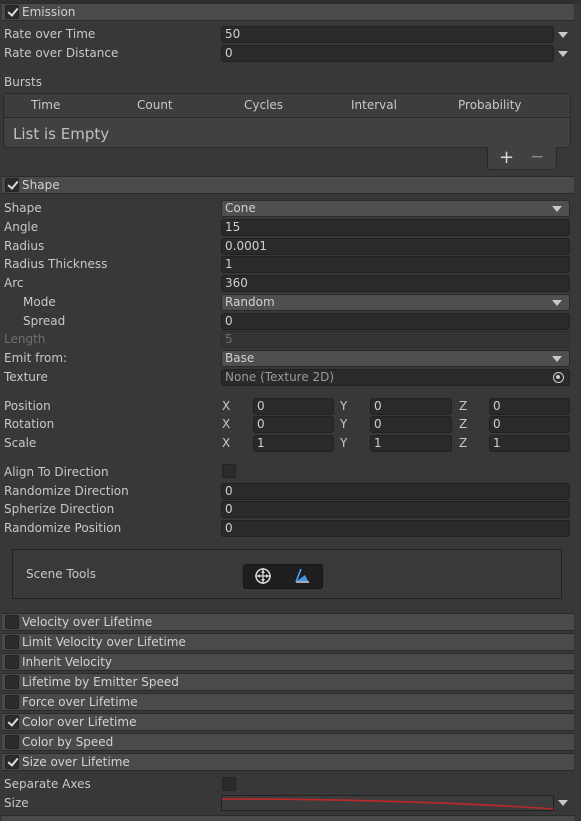 The height and width of the screenshot is (821, 581). I want to click on position-z-field: 0, so click(529, 406).